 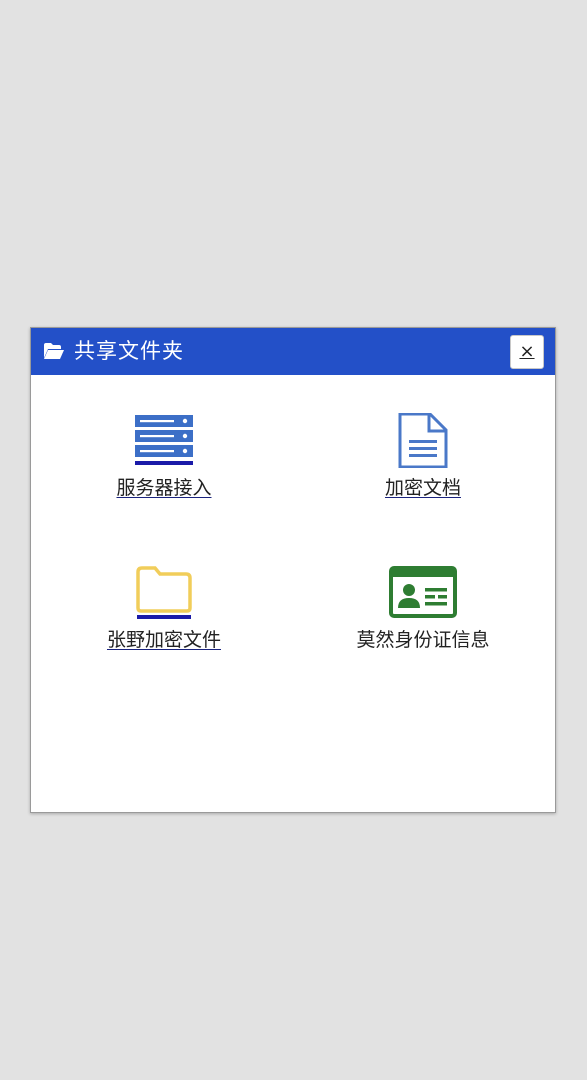 What do you see at coordinates (423, 488) in the screenshot?
I see `item-label-encrypted-document: 加密文档` at bounding box center [423, 488].